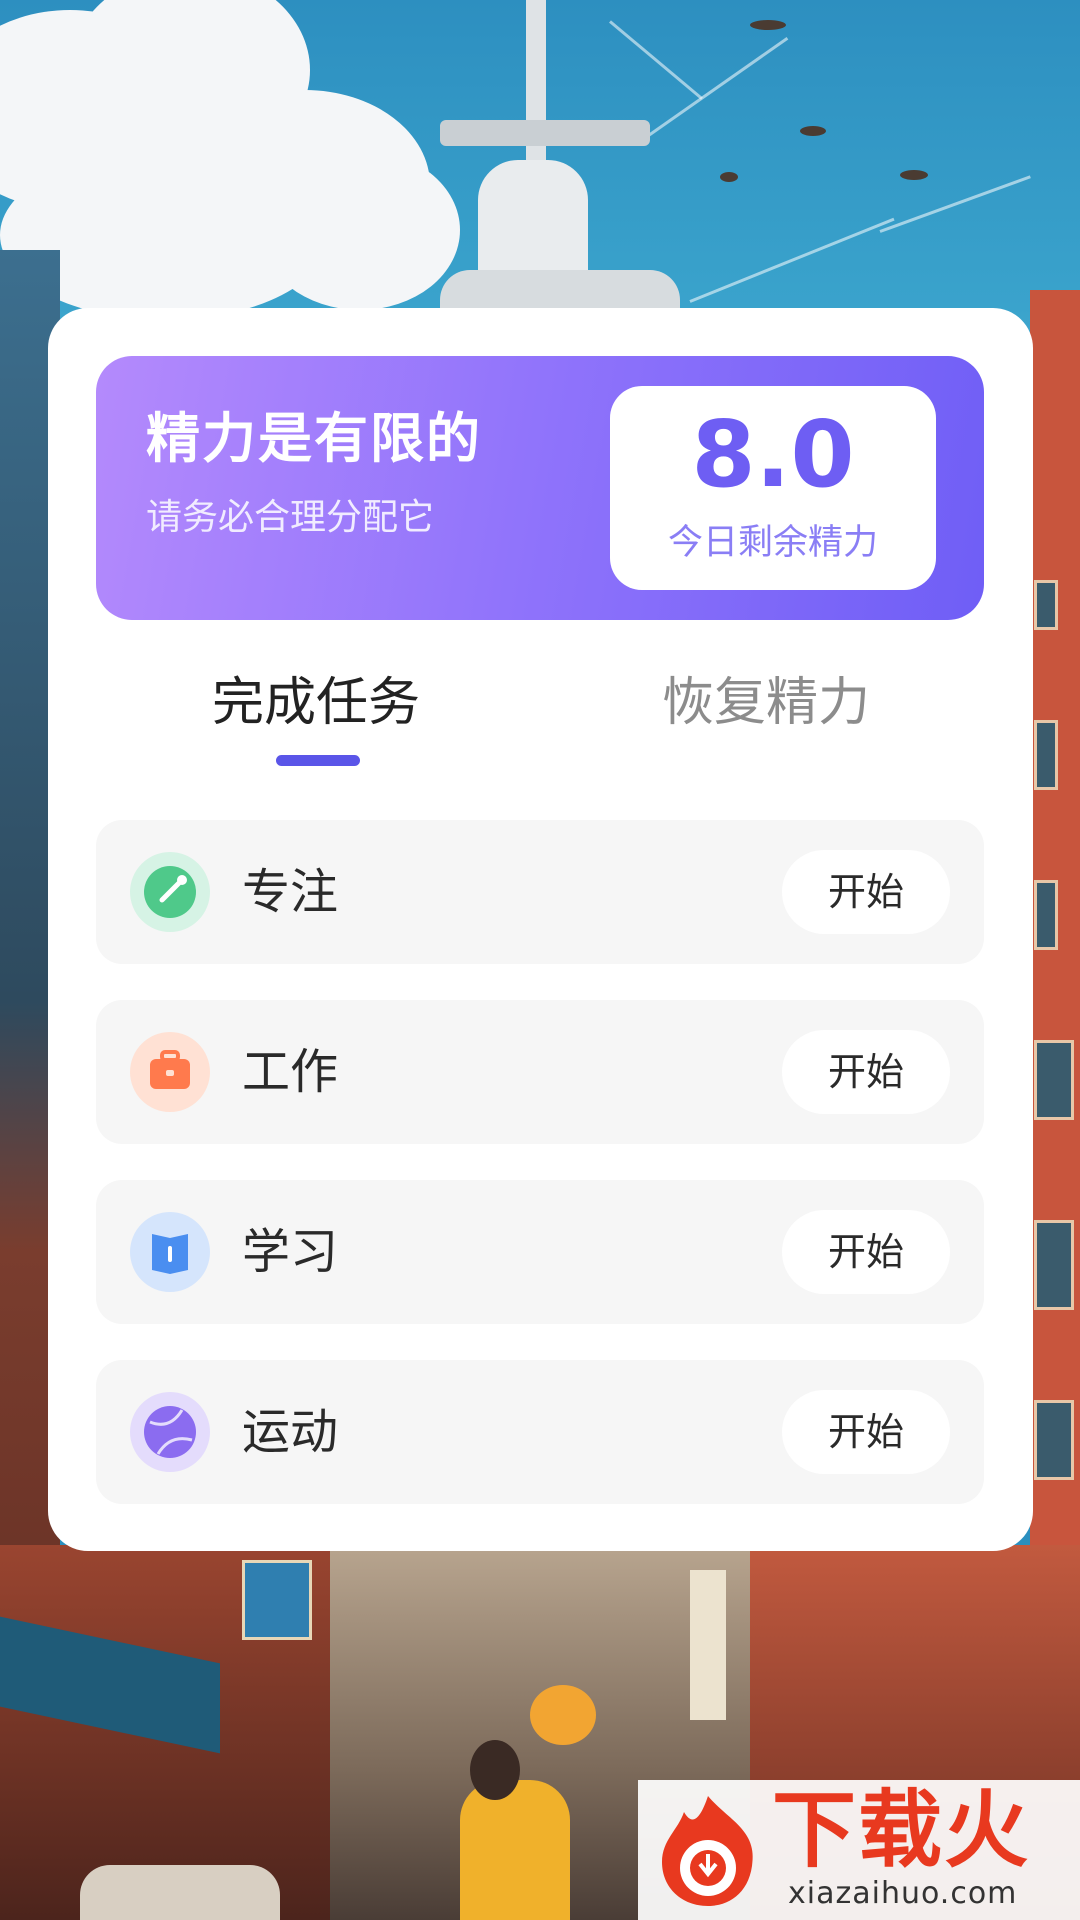 This screenshot has width=1080, height=1920. Describe the element at coordinates (515, 1850) in the screenshot. I see `person` at that location.